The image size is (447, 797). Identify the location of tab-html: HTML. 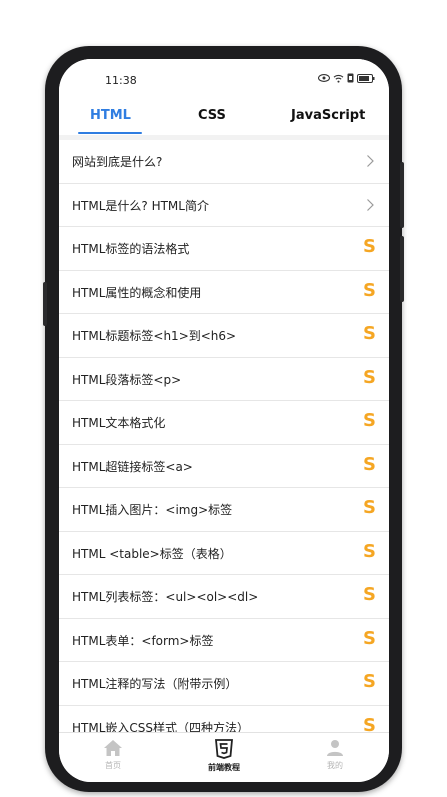
(110, 115).